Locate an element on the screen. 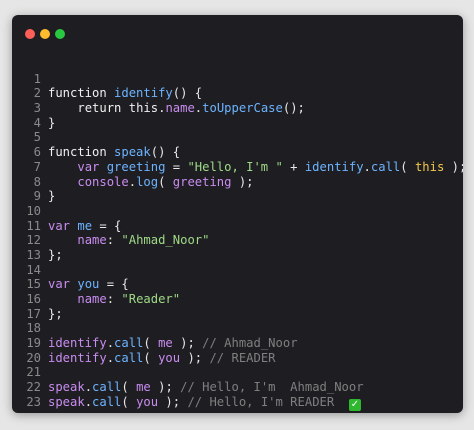  argument-token: you is located at coordinates (147, 401).